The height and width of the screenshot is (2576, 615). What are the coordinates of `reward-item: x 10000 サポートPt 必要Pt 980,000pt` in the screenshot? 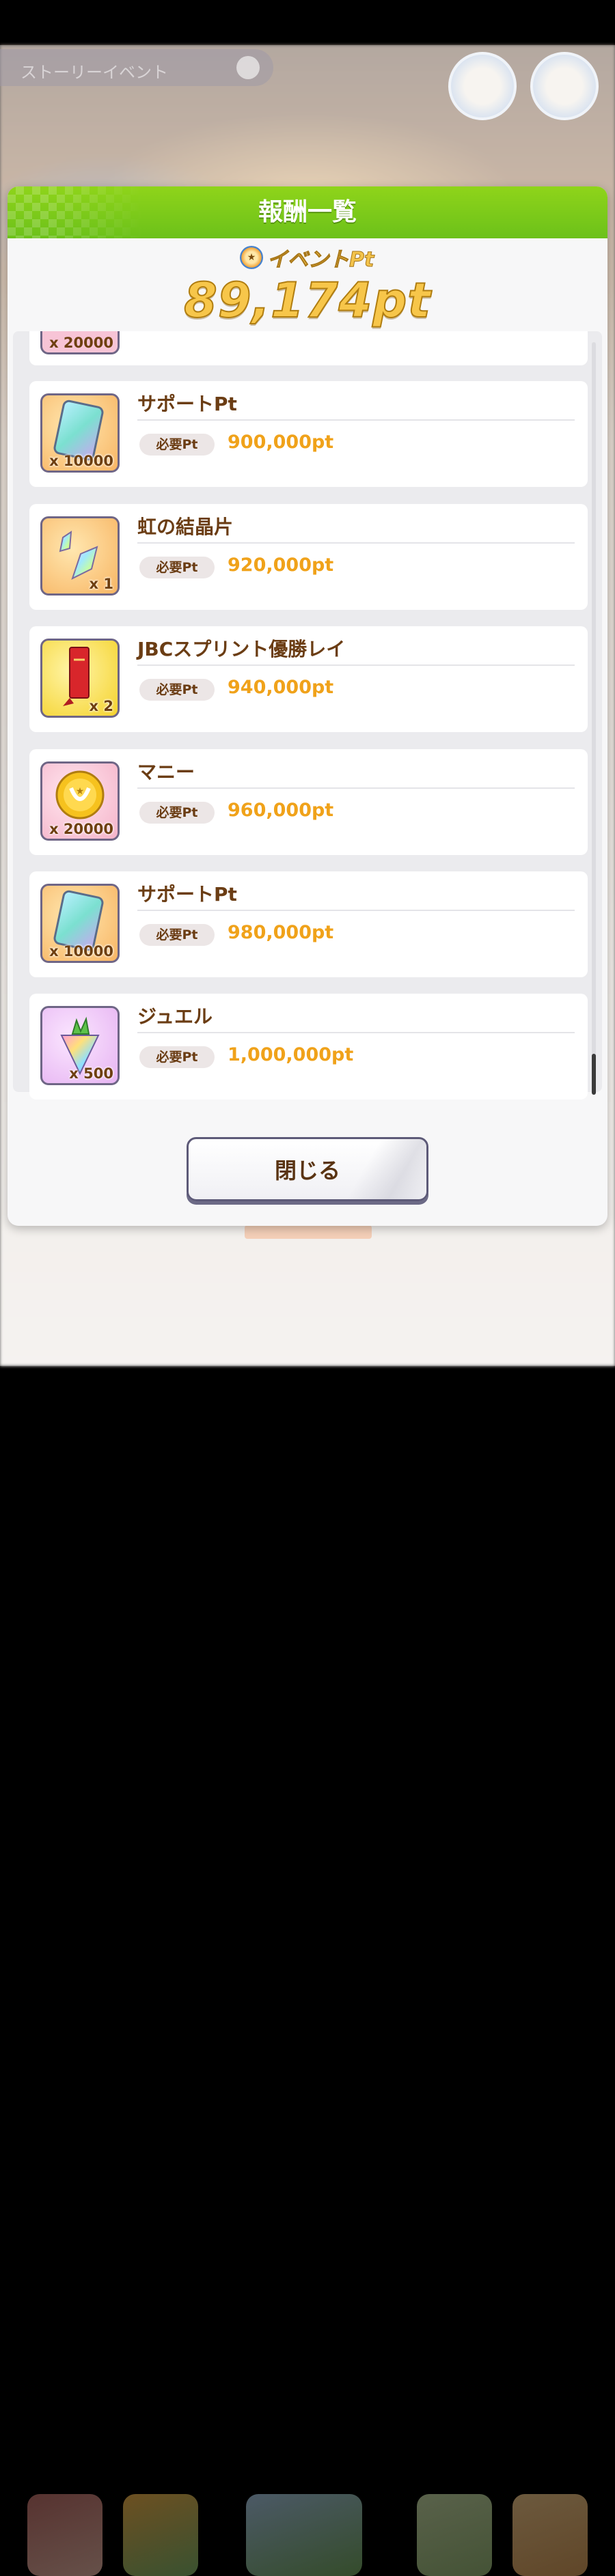 It's located at (308, 924).